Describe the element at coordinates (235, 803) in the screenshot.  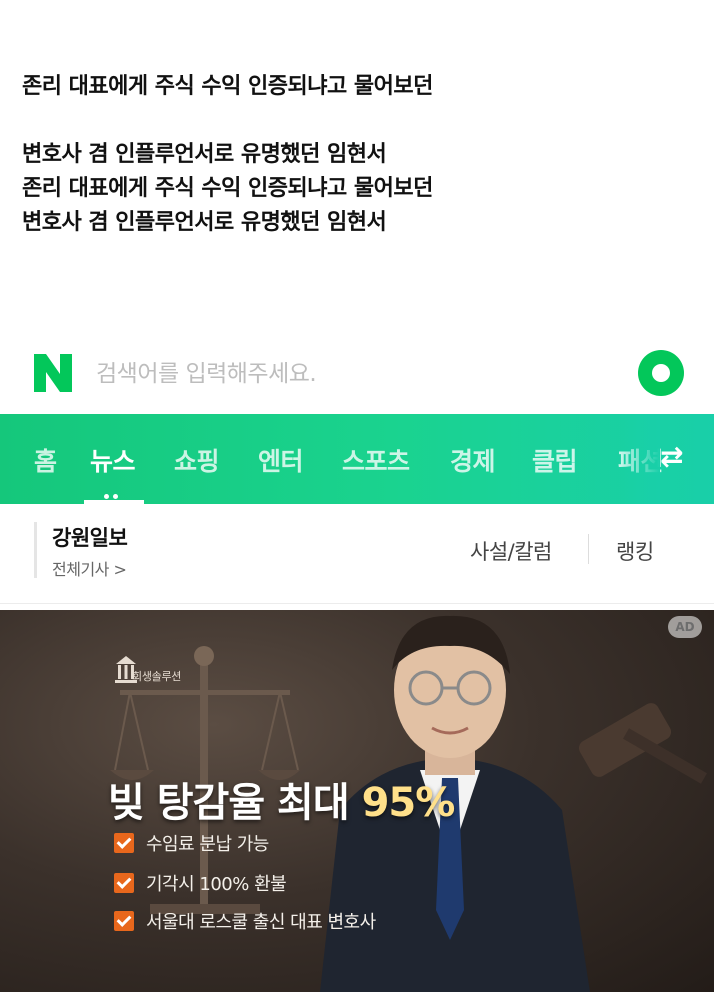
I see `ad-headline-text: 빚 탕감율 최대` at that location.